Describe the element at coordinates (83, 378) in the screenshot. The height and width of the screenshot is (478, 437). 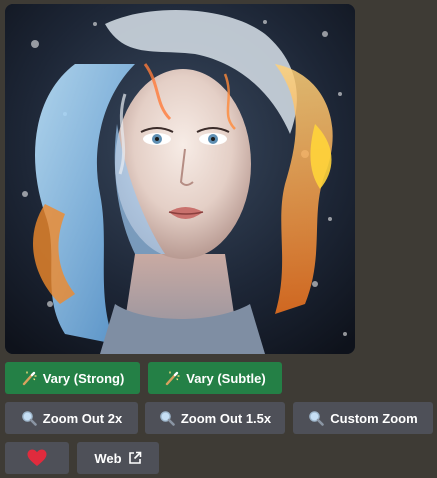
I see `vary-strong-label: Vary (Strong)` at that location.